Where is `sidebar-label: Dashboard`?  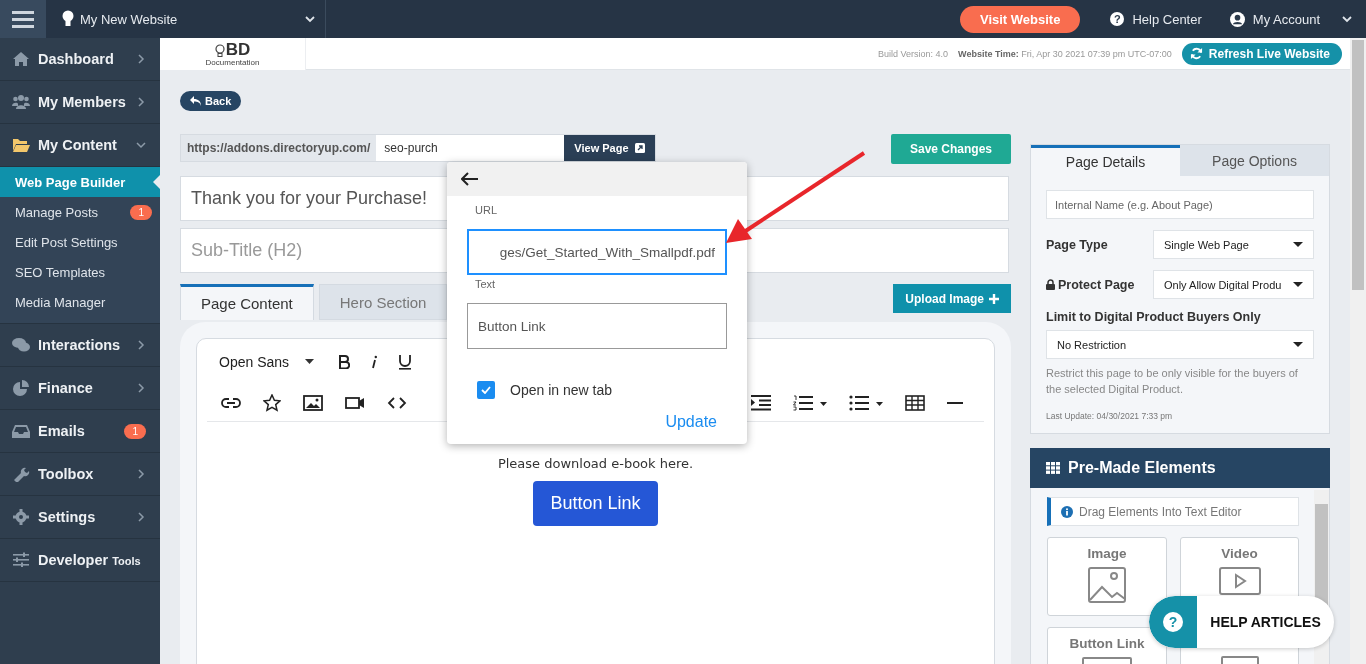
sidebar-label: Dashboard is located at coordinates (76, 59).